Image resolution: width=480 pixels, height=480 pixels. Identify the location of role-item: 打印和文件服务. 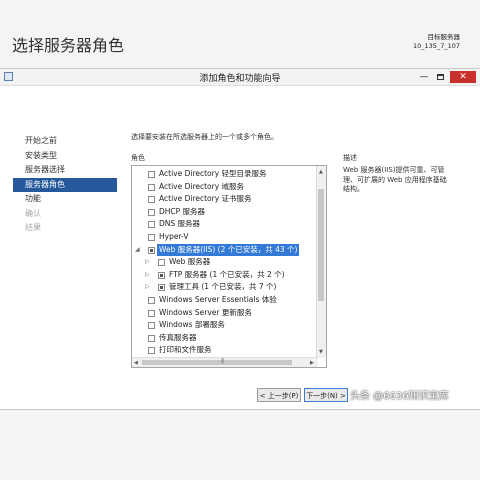
(224, 350).